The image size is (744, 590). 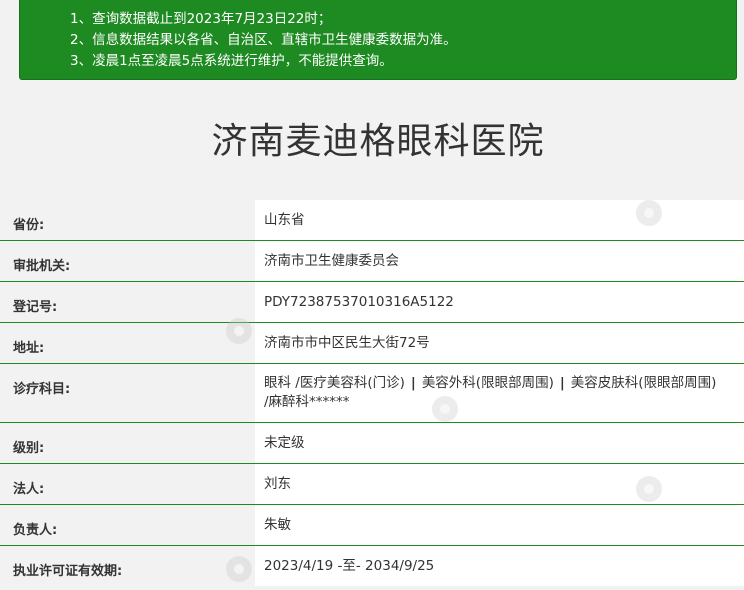 I want to click on row-value-address: 济南市市中区民生大街72号, so click(x=499, y=343).